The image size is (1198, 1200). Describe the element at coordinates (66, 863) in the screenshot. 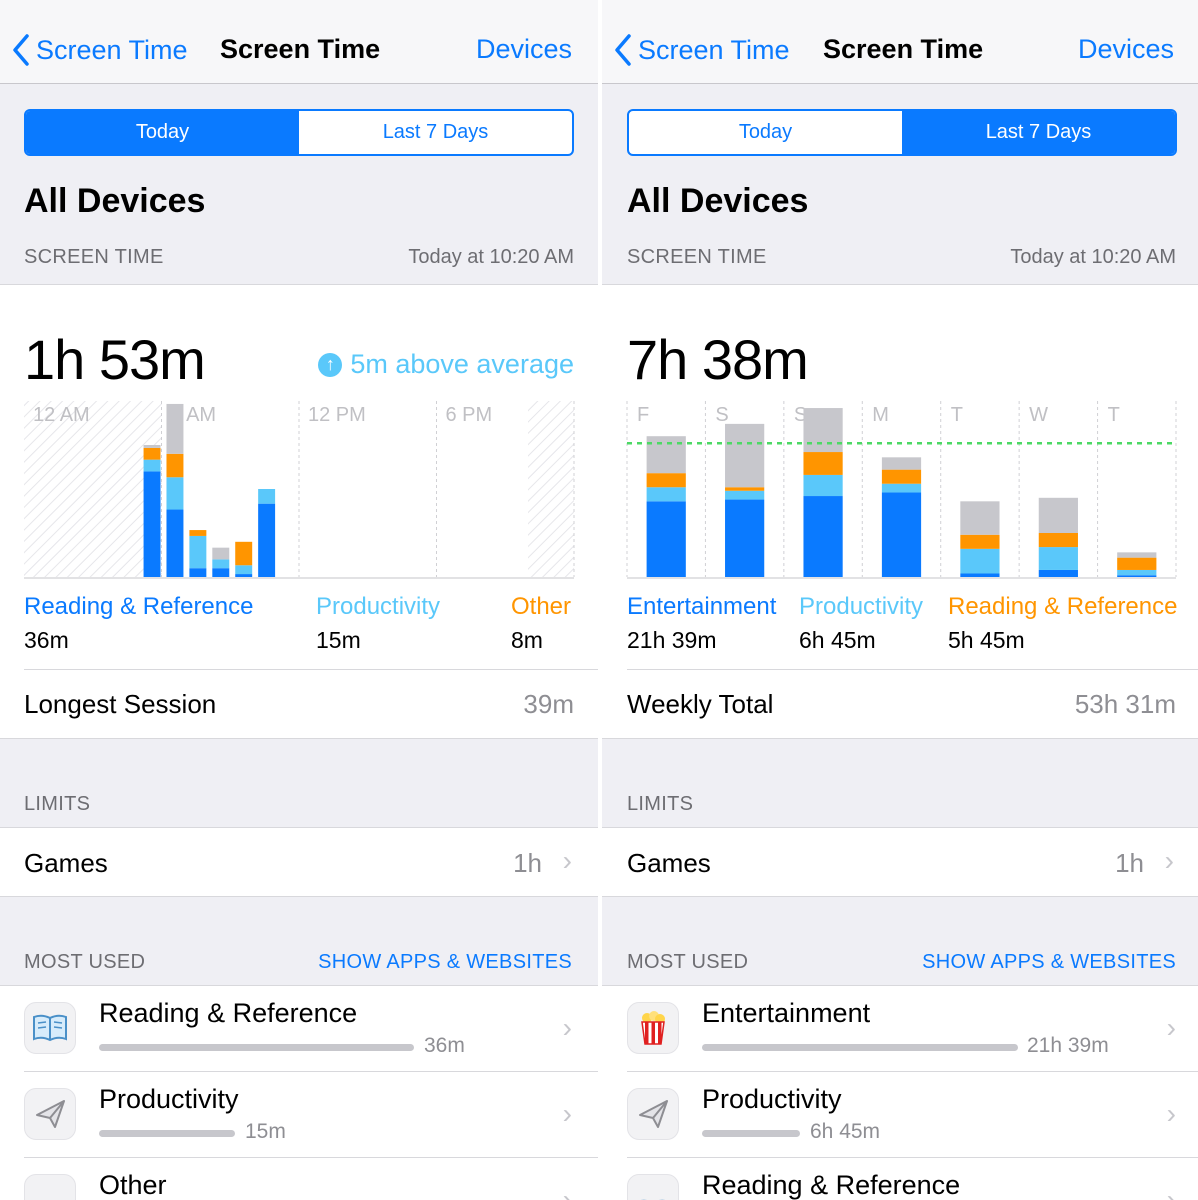

I see `limit-games-label: Games` at that location.